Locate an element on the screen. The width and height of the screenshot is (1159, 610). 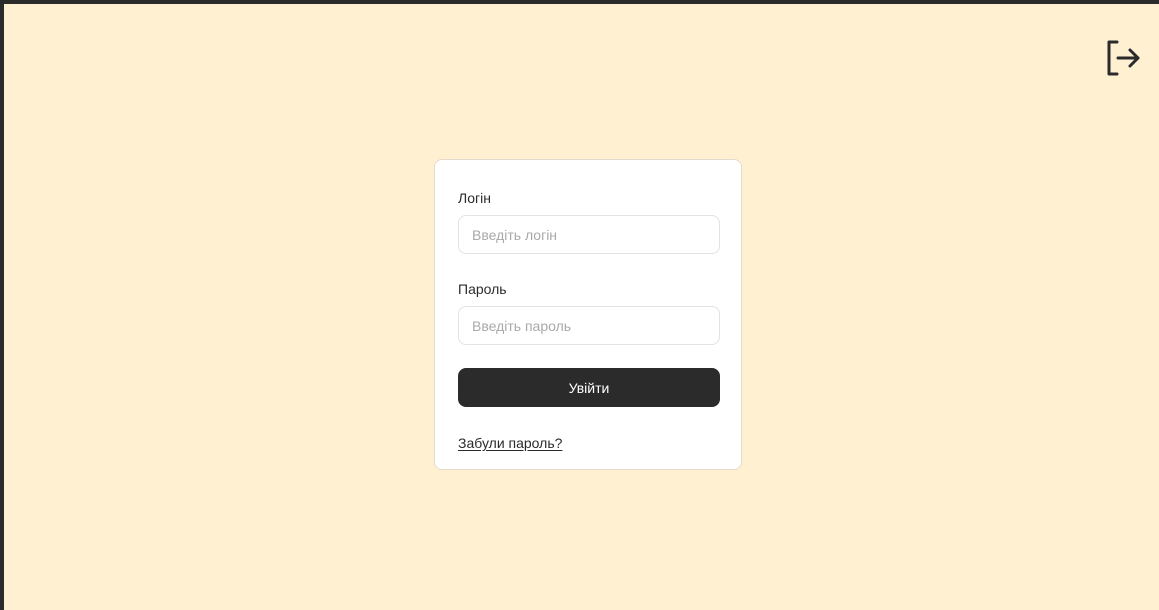
logout-button is located at coordinates (1123, 58).